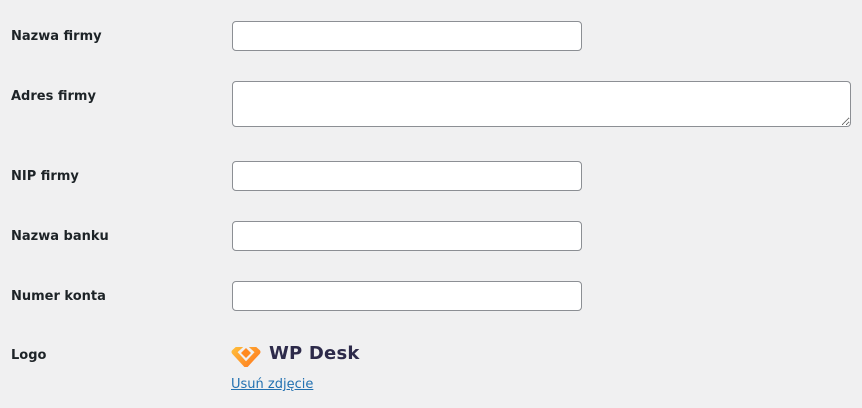 This screenshot has height=408, width=862. I want to click on remove-logo-link: Usuń zdjęcie, so click(272, 385).